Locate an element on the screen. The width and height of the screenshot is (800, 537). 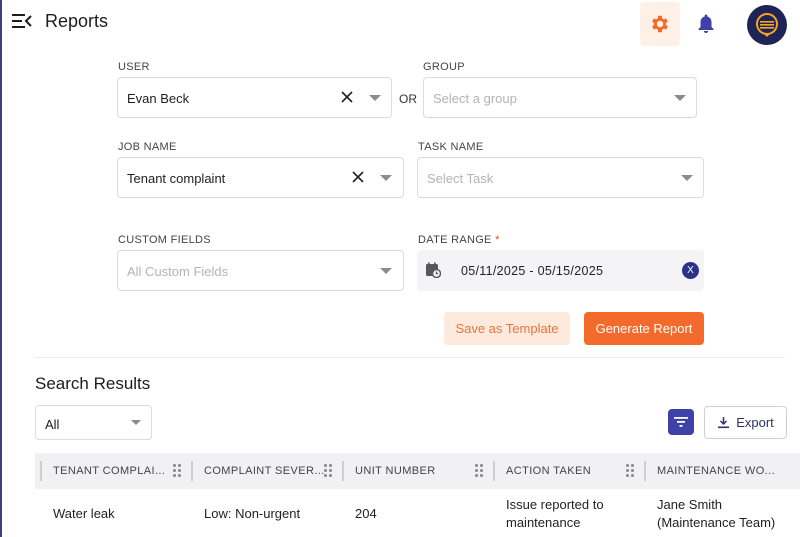
generate-report-button: Generate Report is located at coordinates (644, 328).